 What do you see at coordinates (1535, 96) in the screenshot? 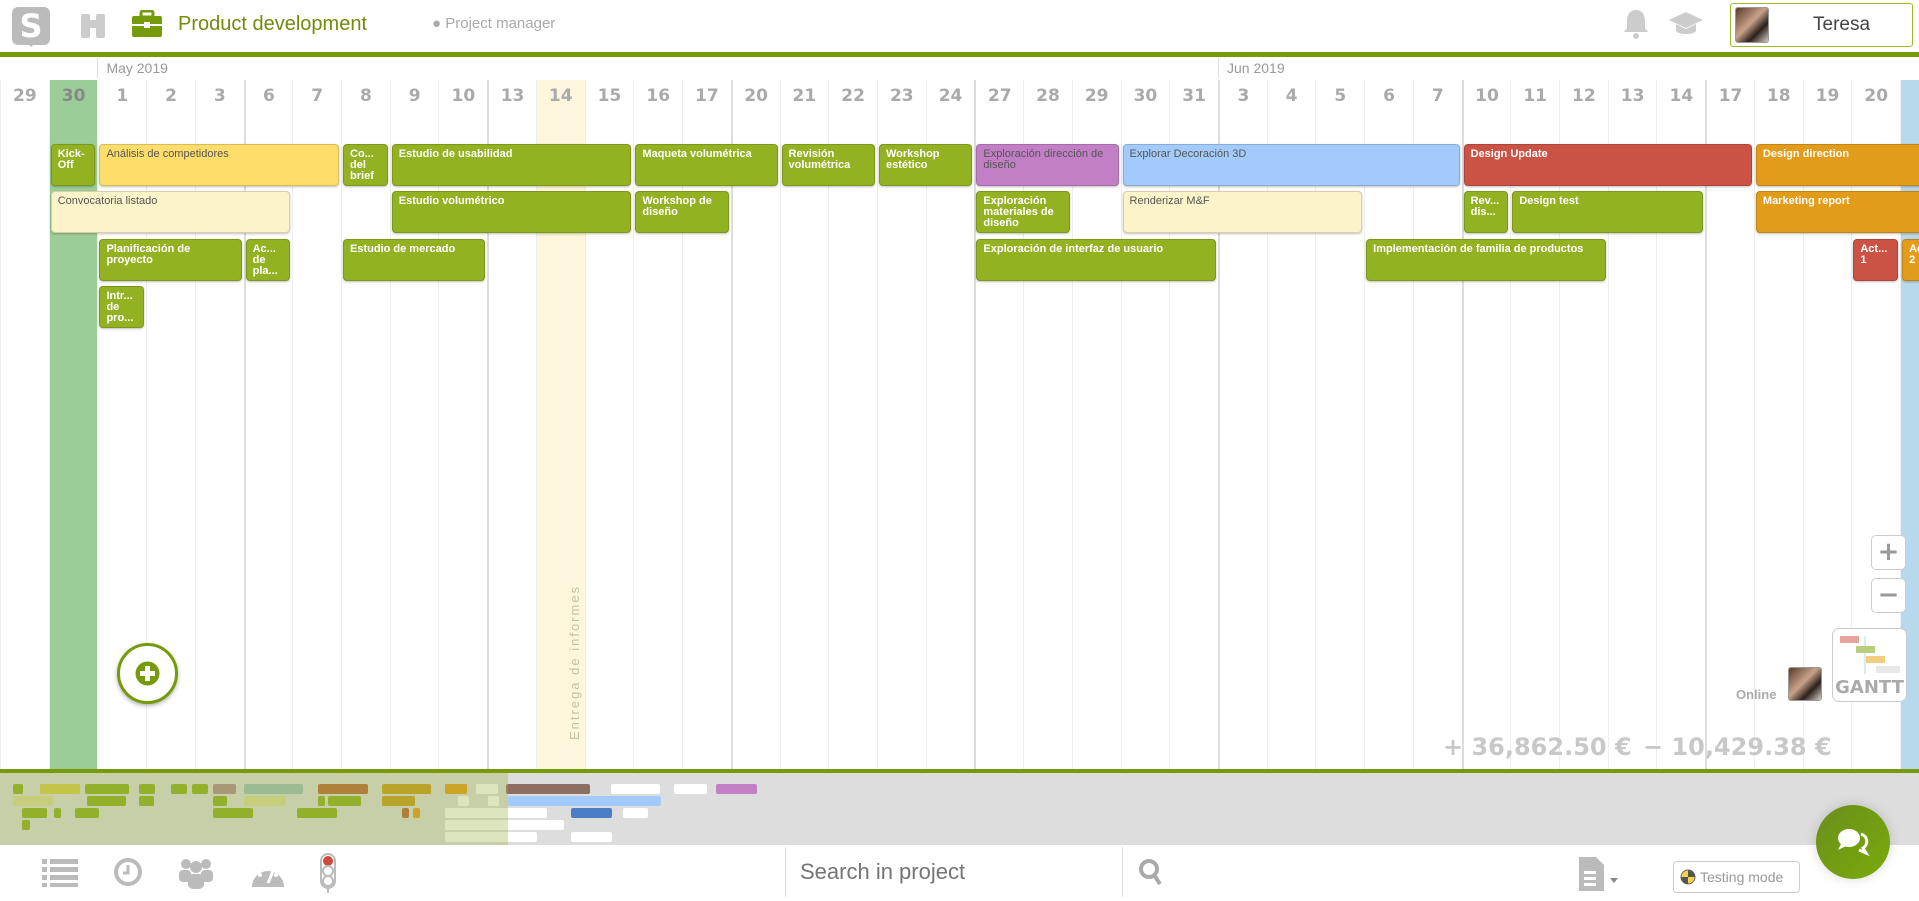
I see `day-number: 11` at bounding box center [1535, 96].